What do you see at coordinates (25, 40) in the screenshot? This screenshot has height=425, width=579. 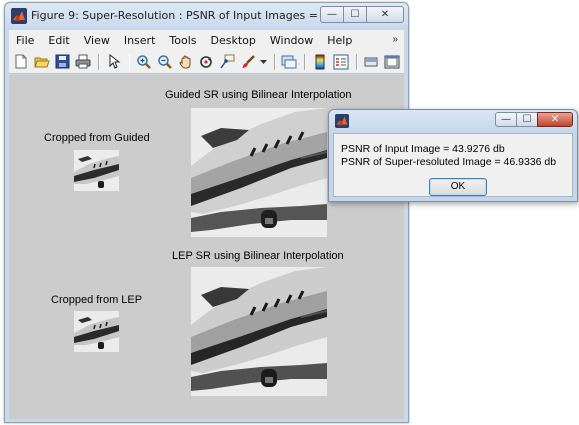 I see `menu-file: File` at bounding box center [25, 40].